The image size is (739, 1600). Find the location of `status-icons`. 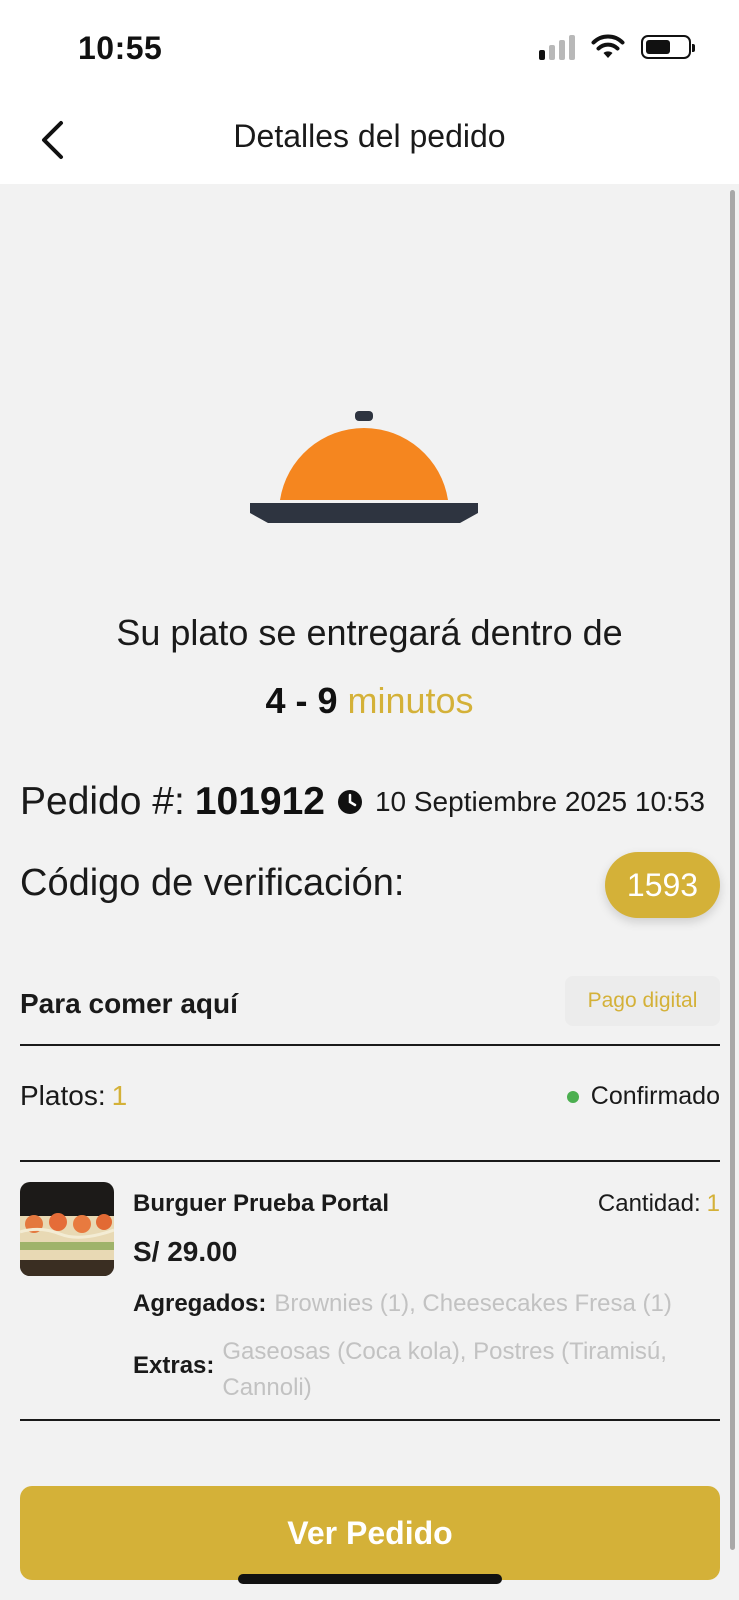

status-icons is located at coordinates (617, 47).